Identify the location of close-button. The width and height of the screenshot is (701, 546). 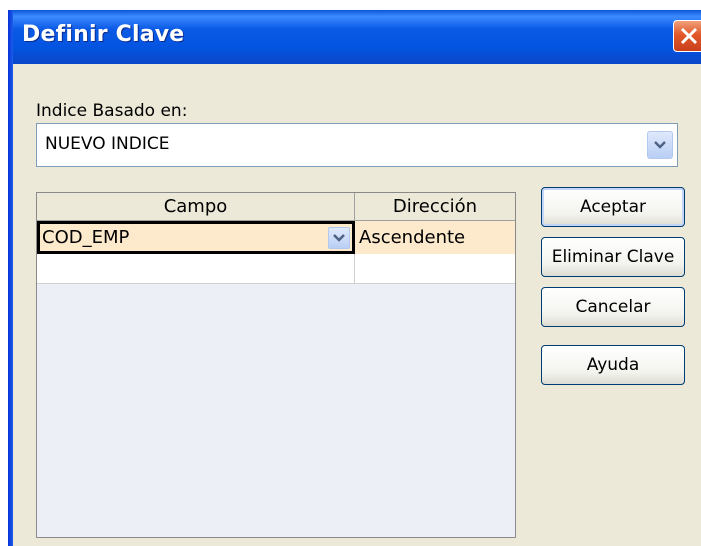
(687, 36).